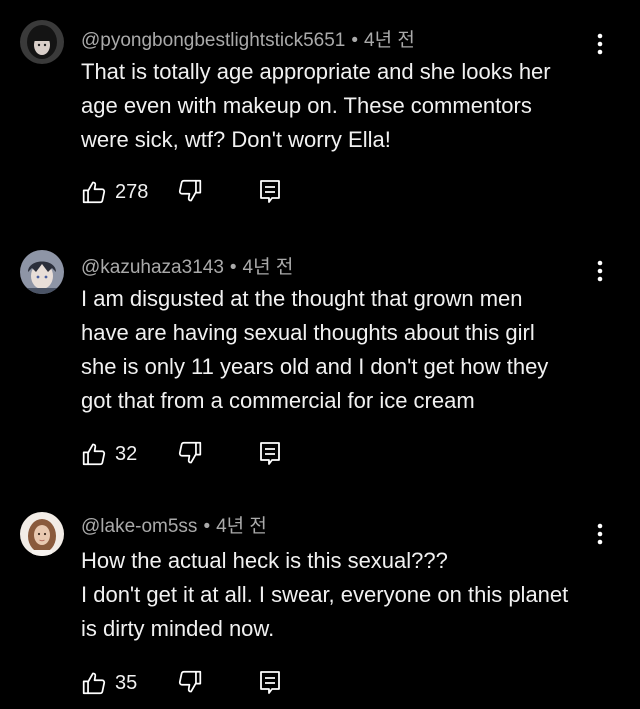  I want to click on like-count: 32, so click(126, 454).